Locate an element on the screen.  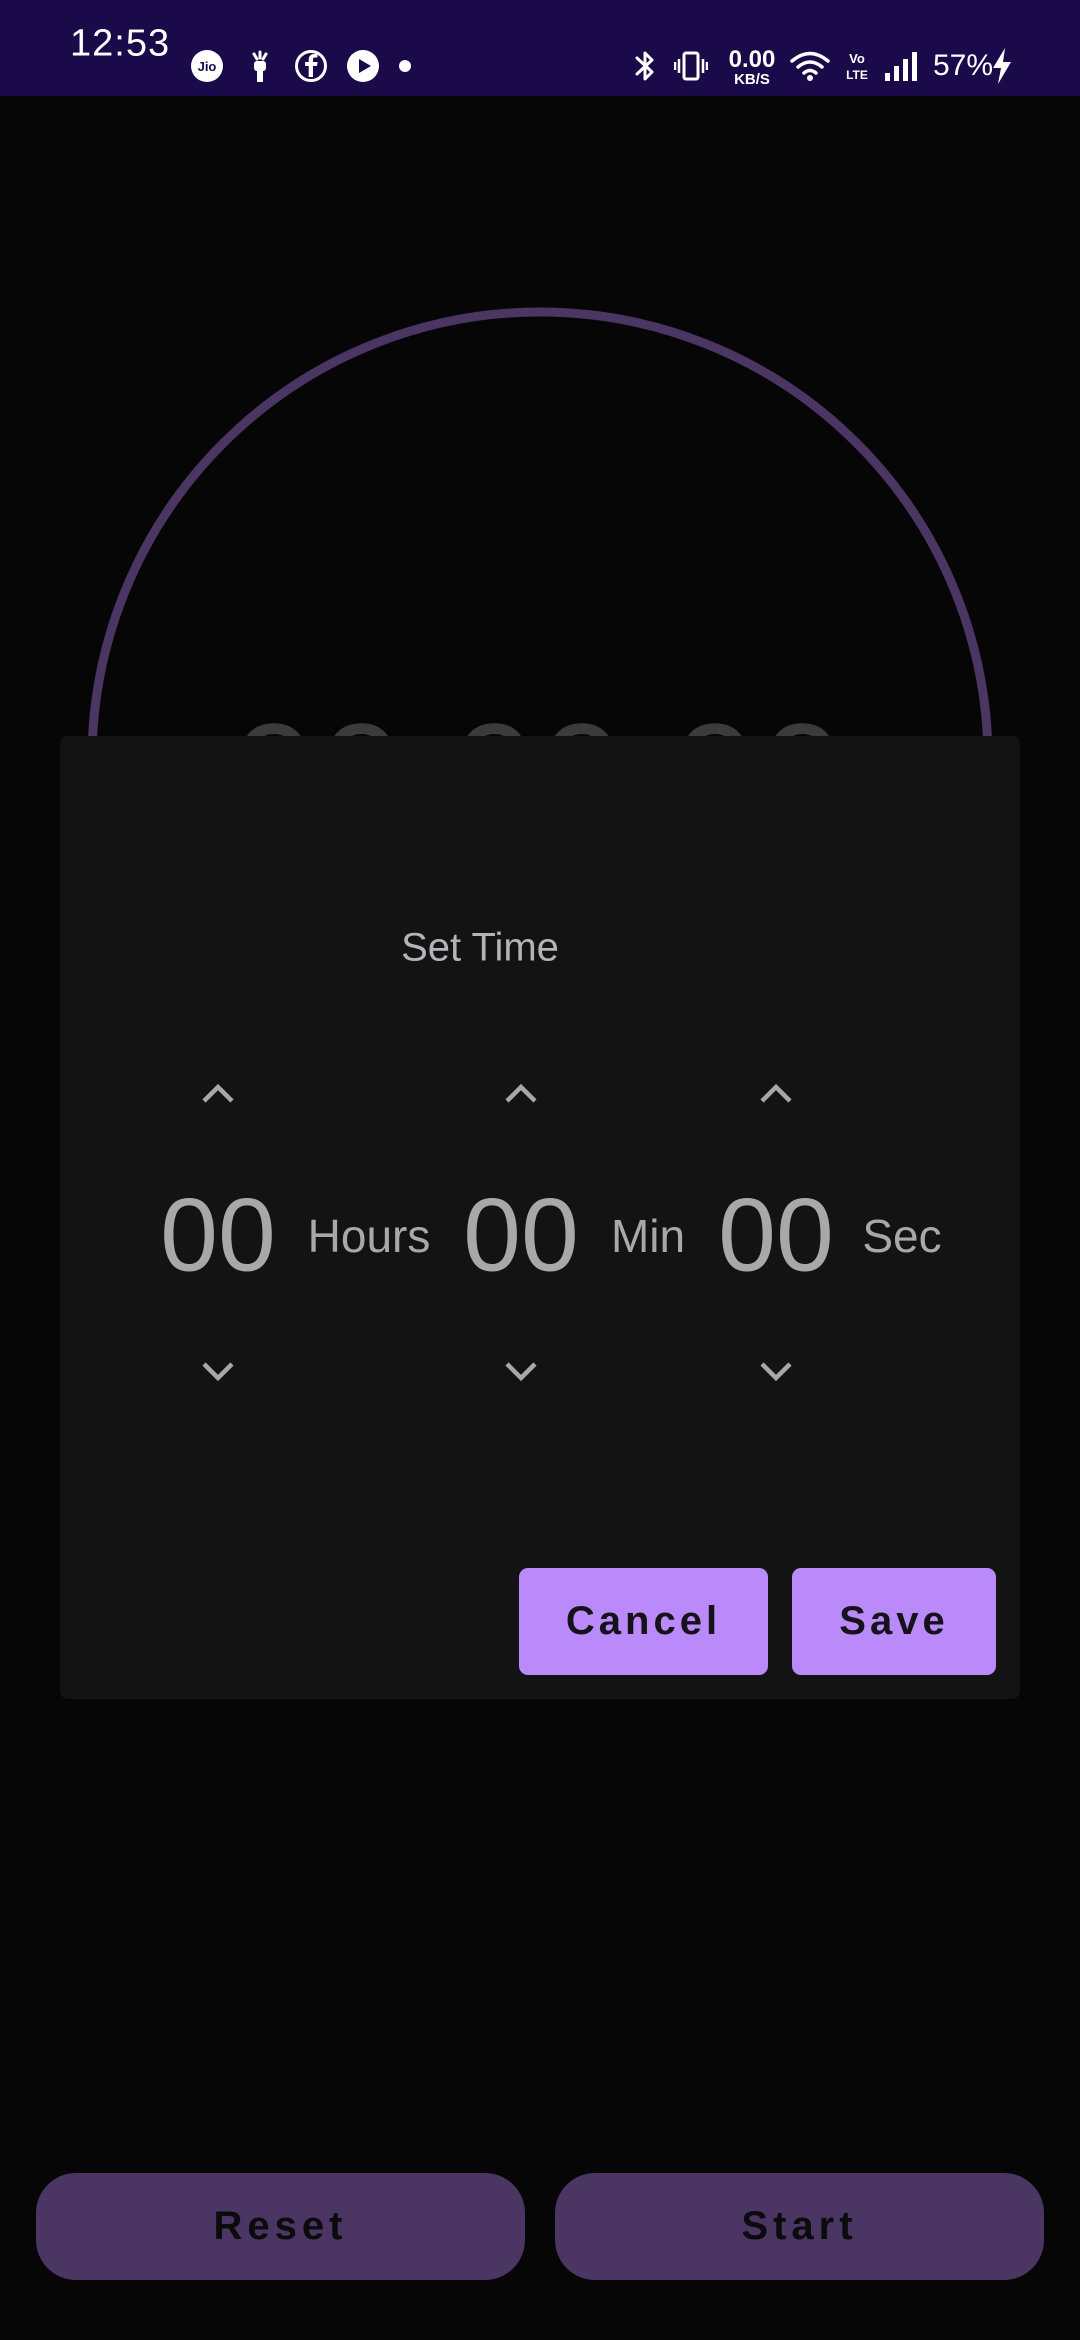
minutes-label: Min is located at coordinates (648, 1236).